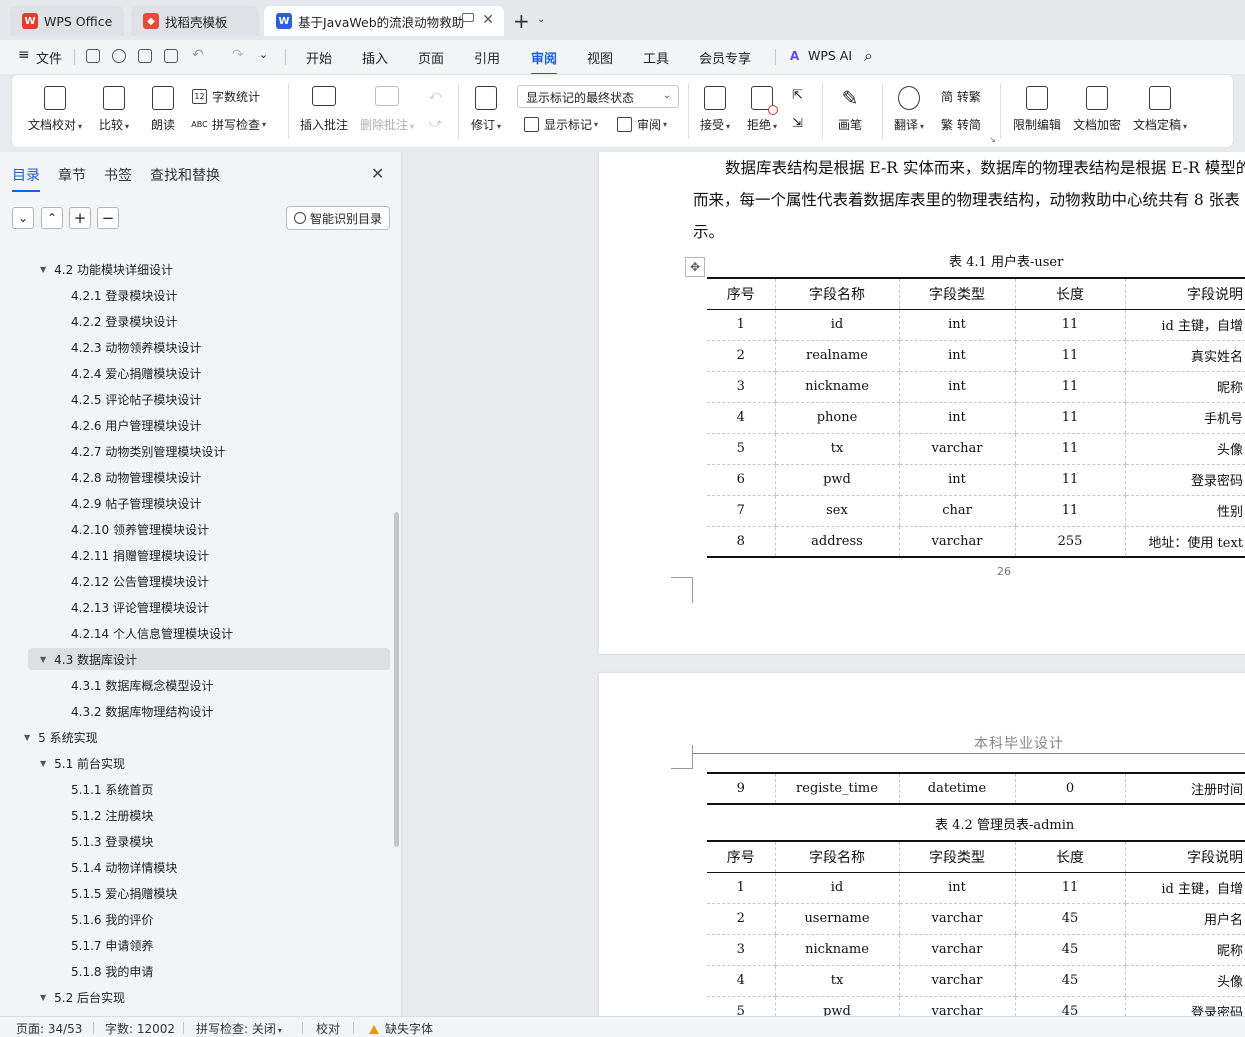  I want to click on finalize-button: 文档定稿 ▾, so click(1160, 109).